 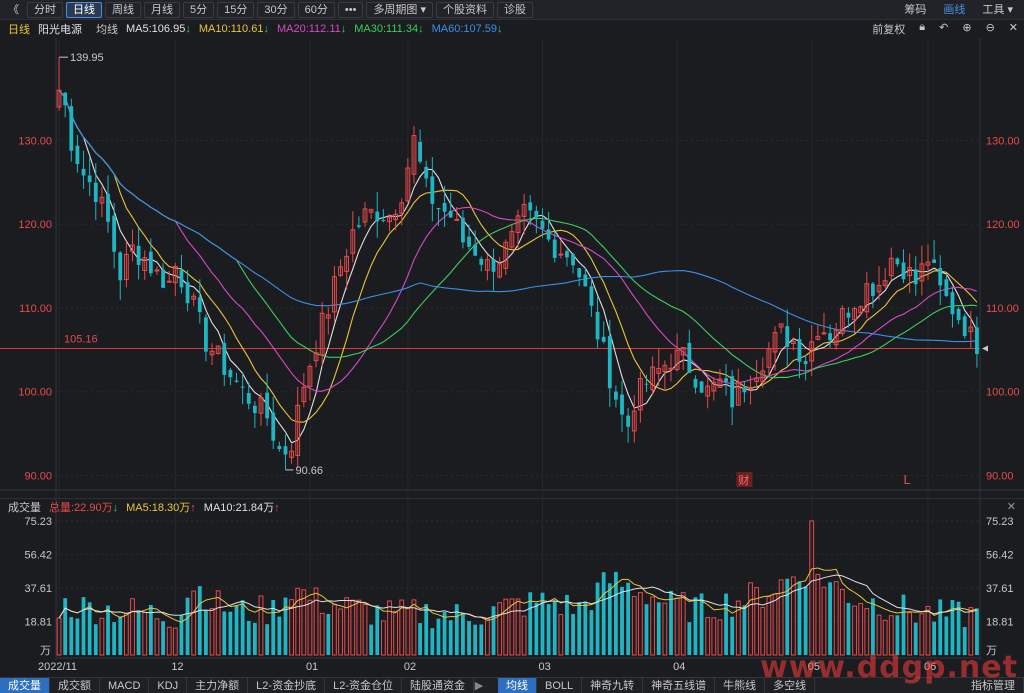 I want to click on tab-l2-position: L2-资金仓位, so click(x=363, y=685).